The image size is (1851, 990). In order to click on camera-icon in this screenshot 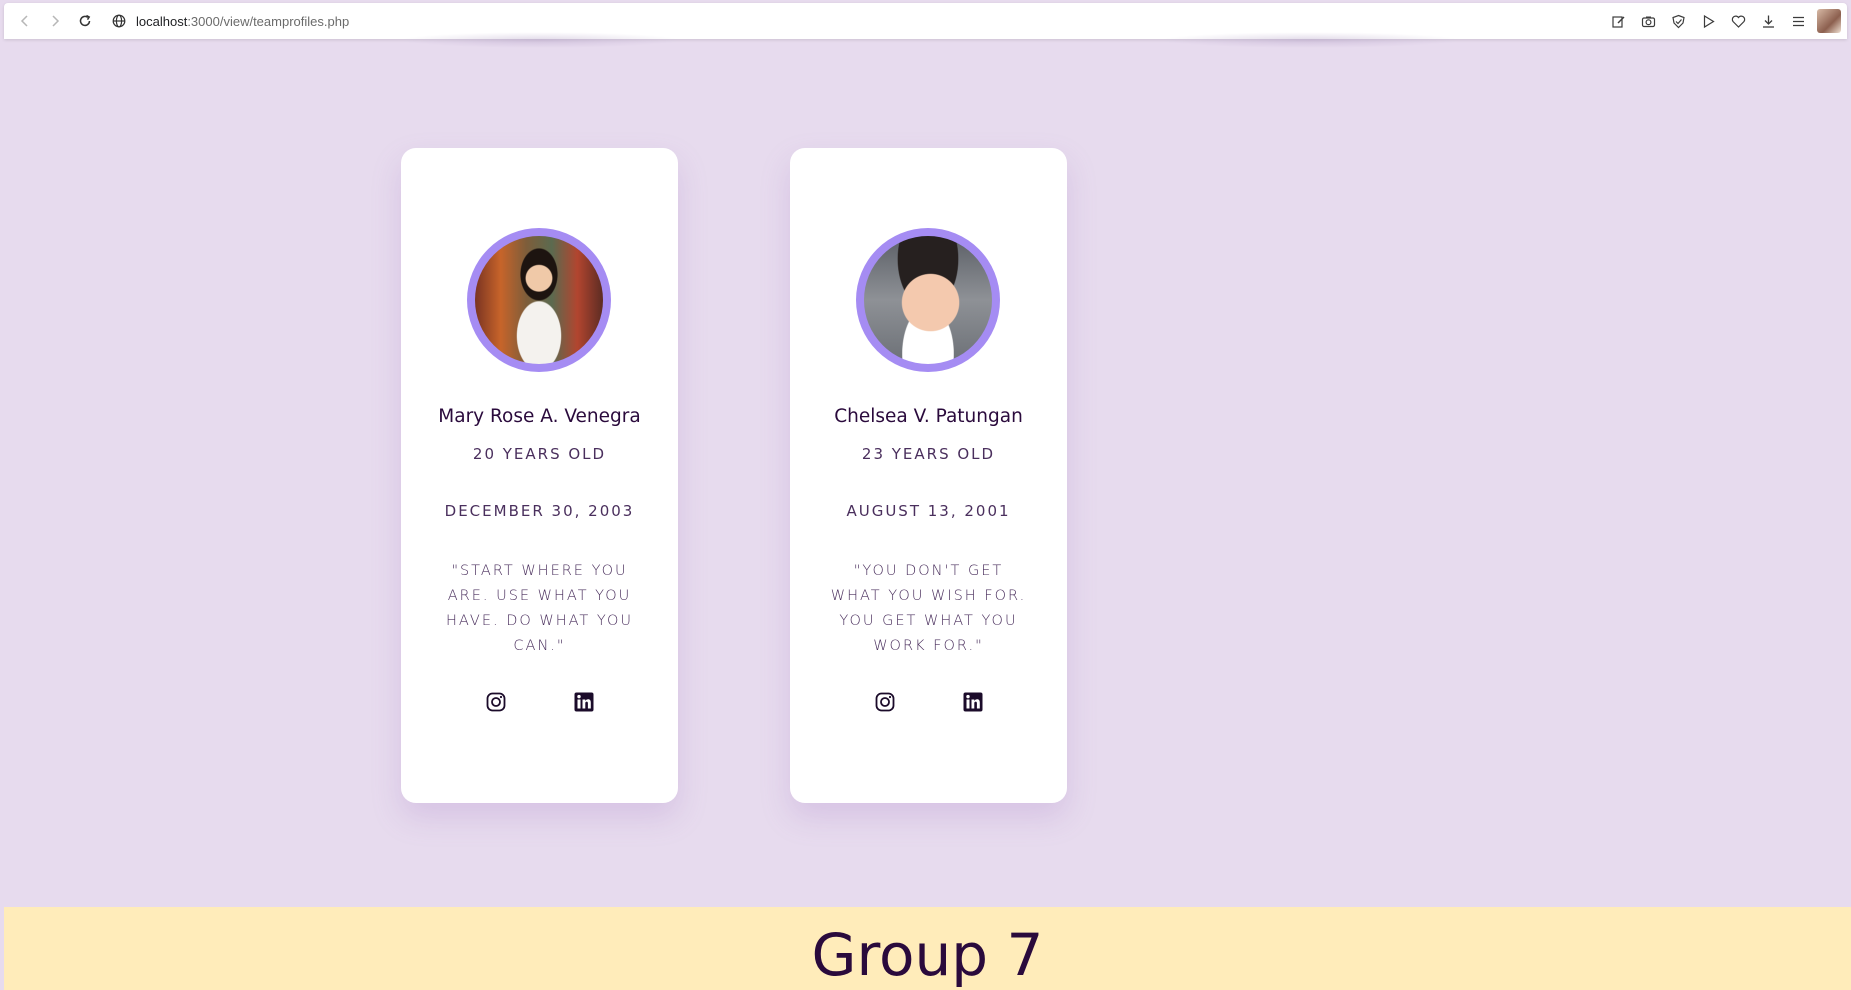, I will do `click(1648, 21)`.